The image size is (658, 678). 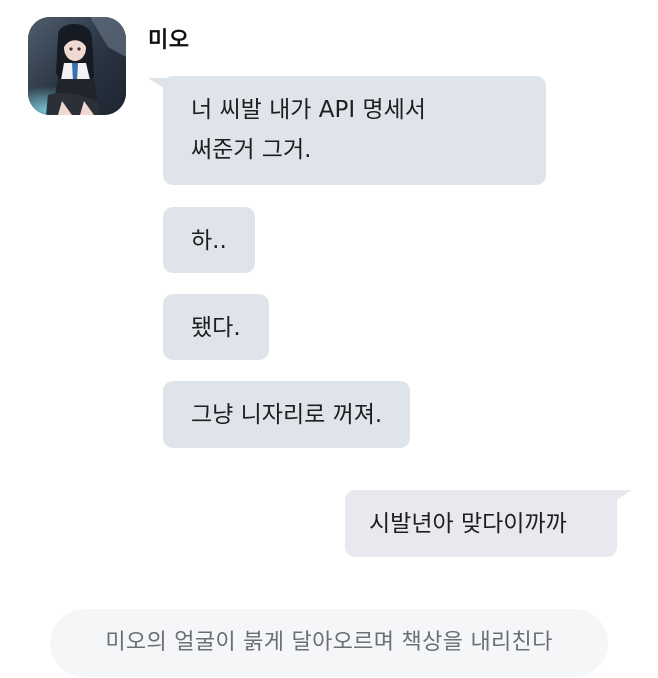 I want to click on outgoing-message-bubble: 시발년아 맞다이까까, so click(x=481, y=523).